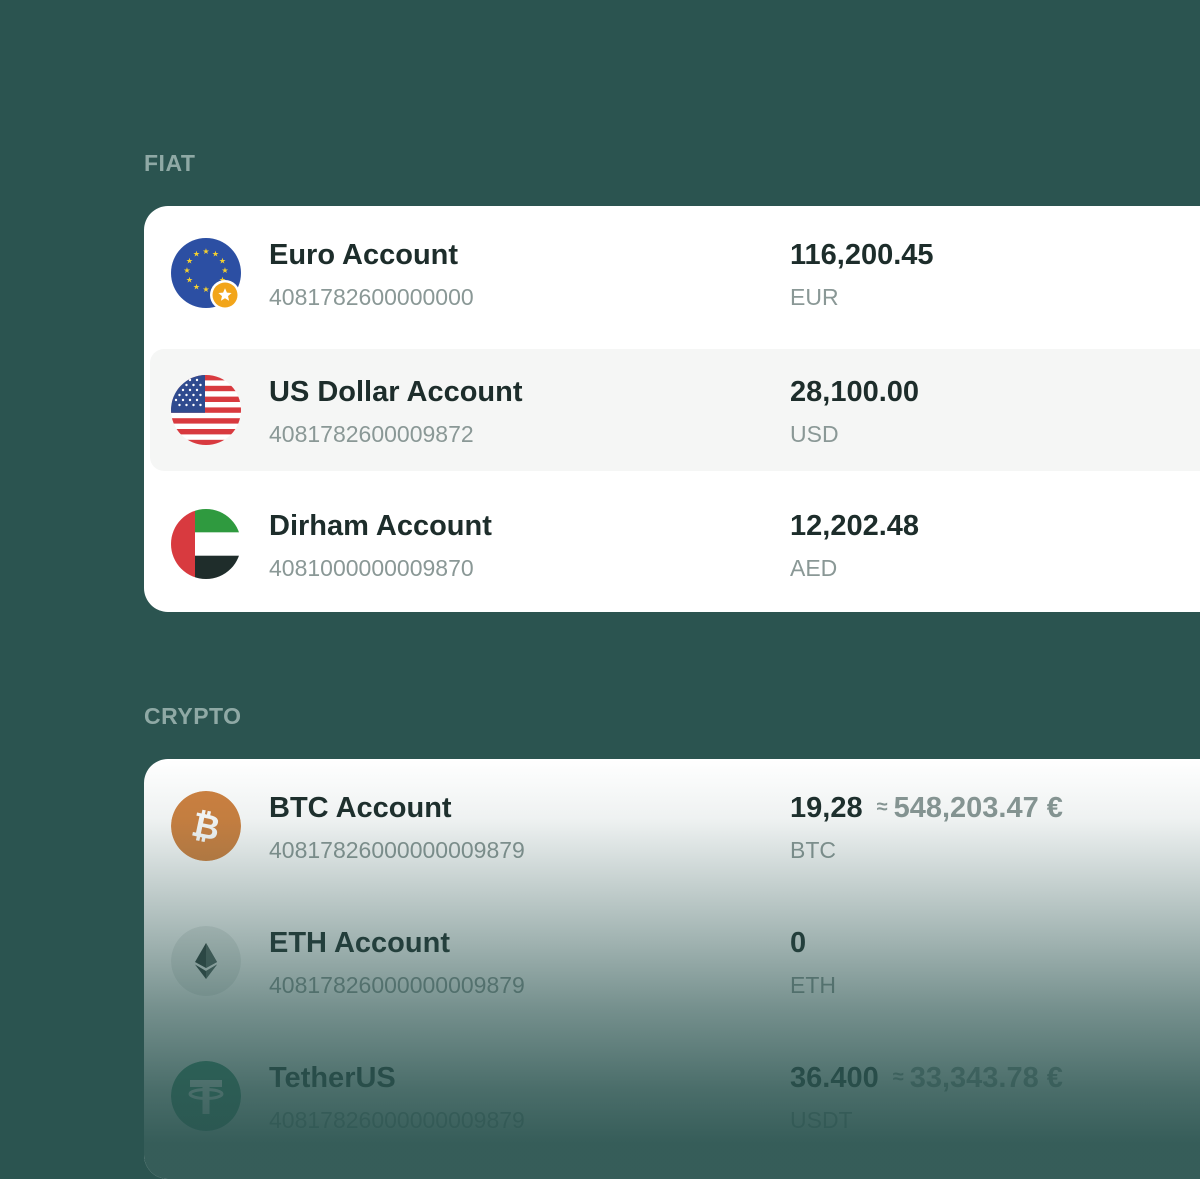 The width and height of the screenshot is (1200, 1179). Describe the element at coordinates (206, 544) in the screenshot. I see `uae-flag-icon` at that location.